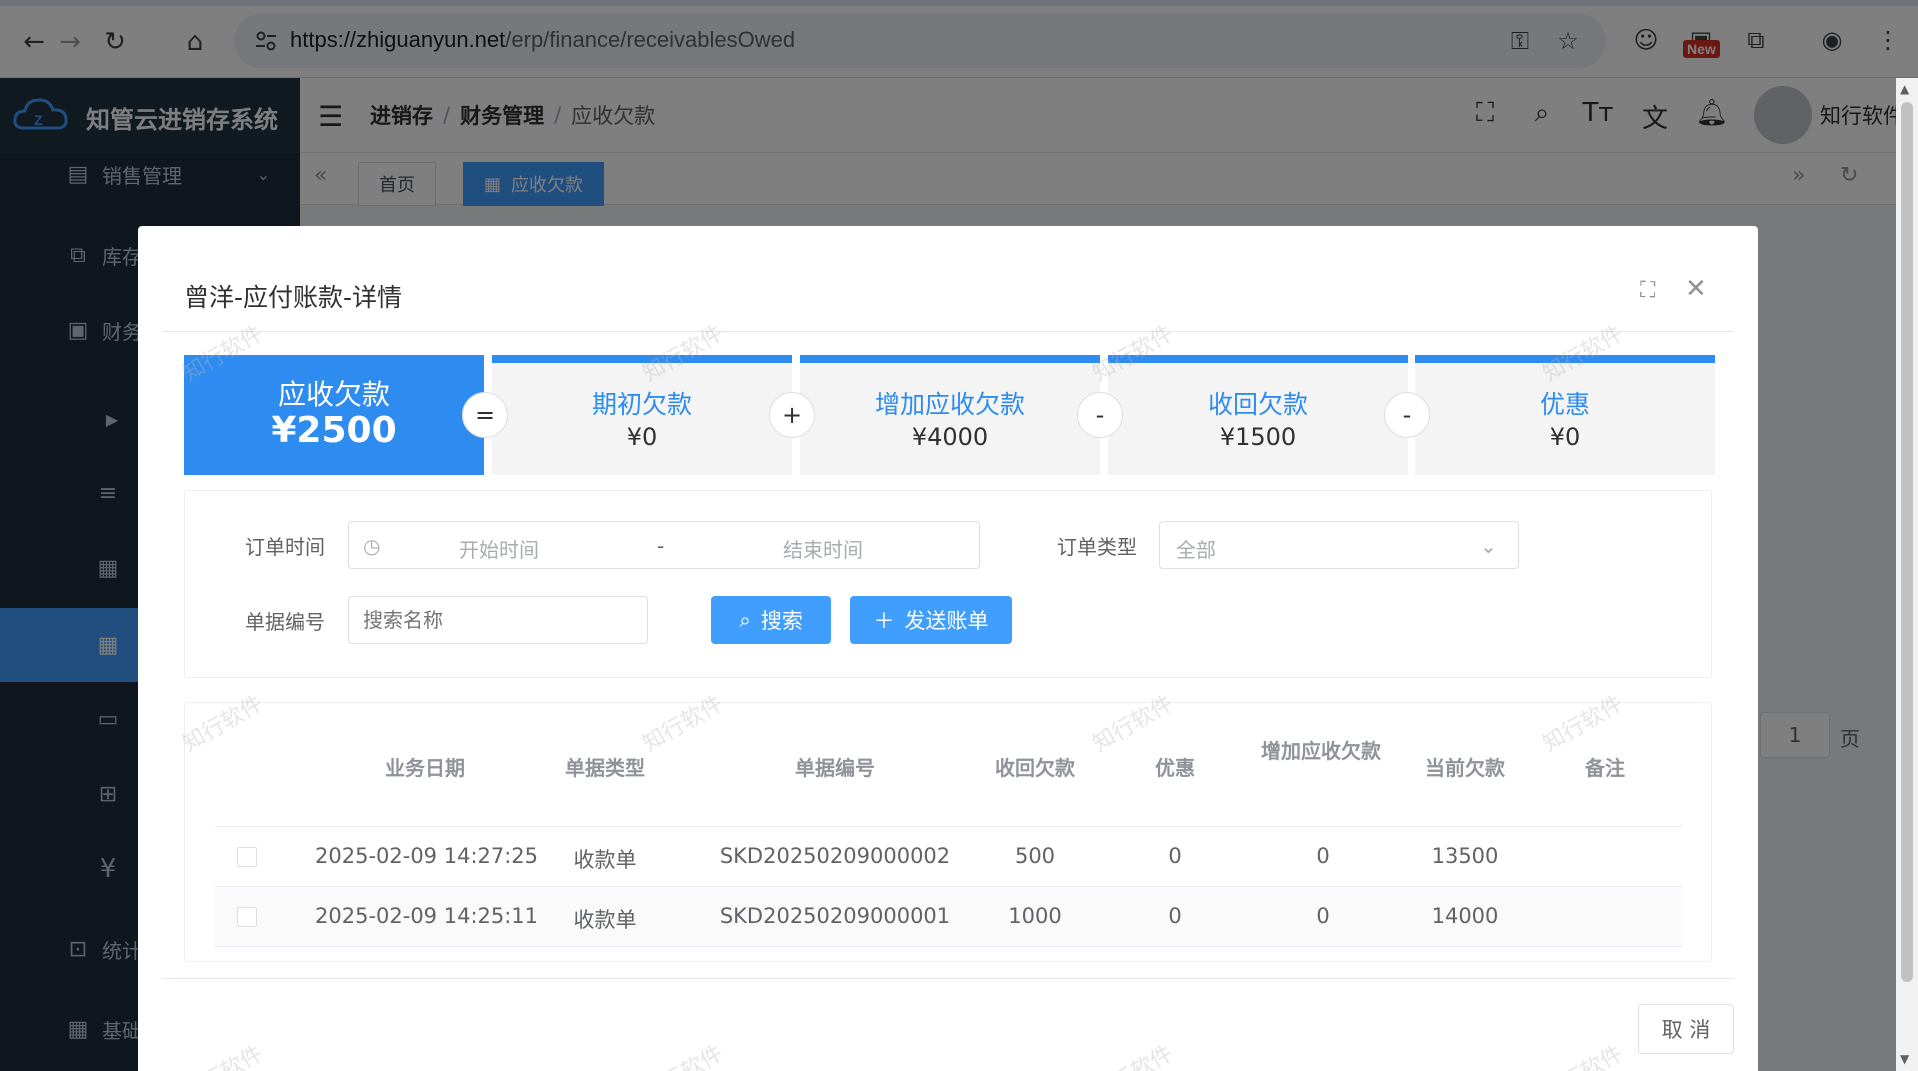 The height and width of the screenshot is (1071, 1918). I want to click on summary-card-label: 期初欠款, so click(641, 404).